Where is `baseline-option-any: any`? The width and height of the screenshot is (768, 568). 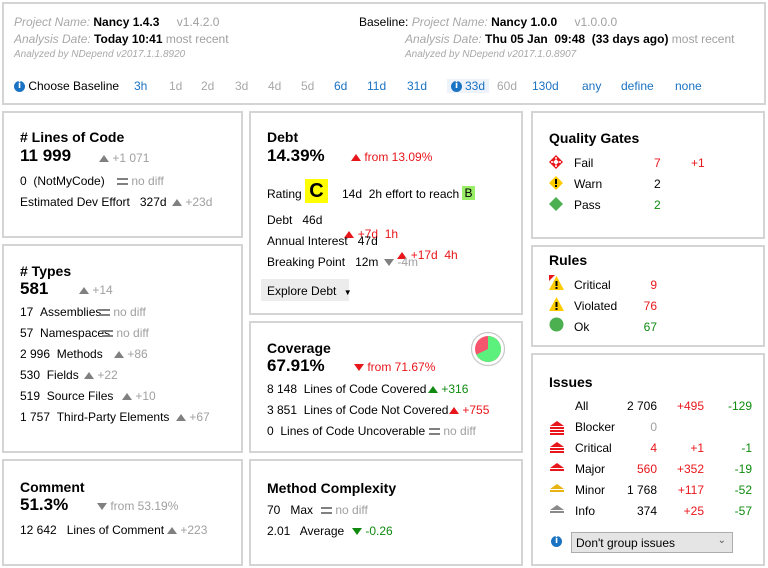
baseline-option-any: any is located at coordinates (591, 86).